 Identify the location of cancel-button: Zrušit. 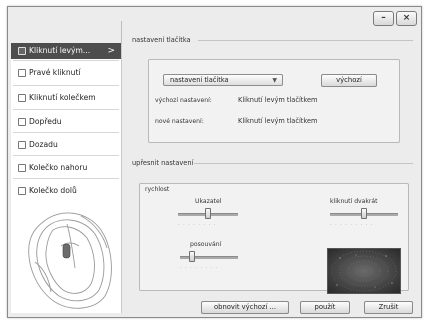
(388, 307).